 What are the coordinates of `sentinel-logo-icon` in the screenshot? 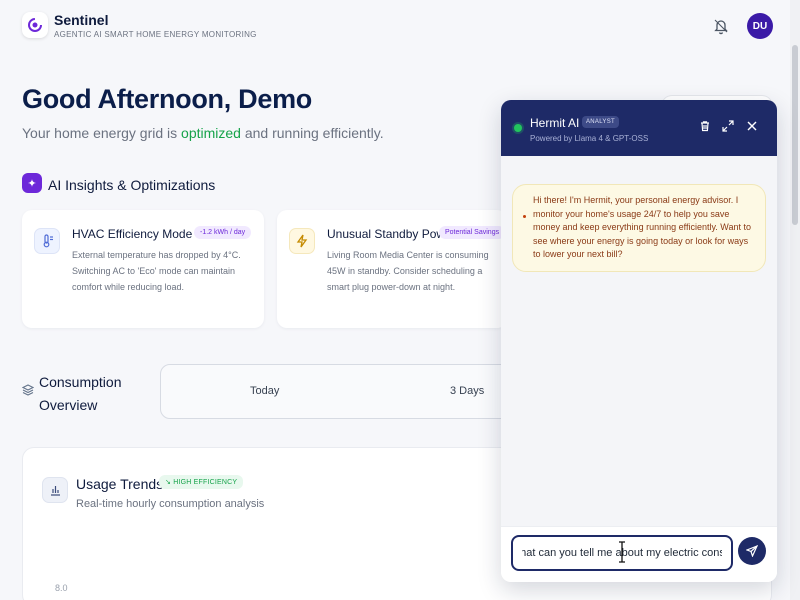 It's located at (35, 25).